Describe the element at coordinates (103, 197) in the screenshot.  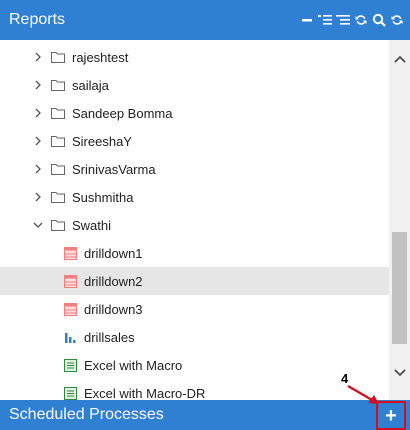
I see `folder-label: Sushmitha` at that location.